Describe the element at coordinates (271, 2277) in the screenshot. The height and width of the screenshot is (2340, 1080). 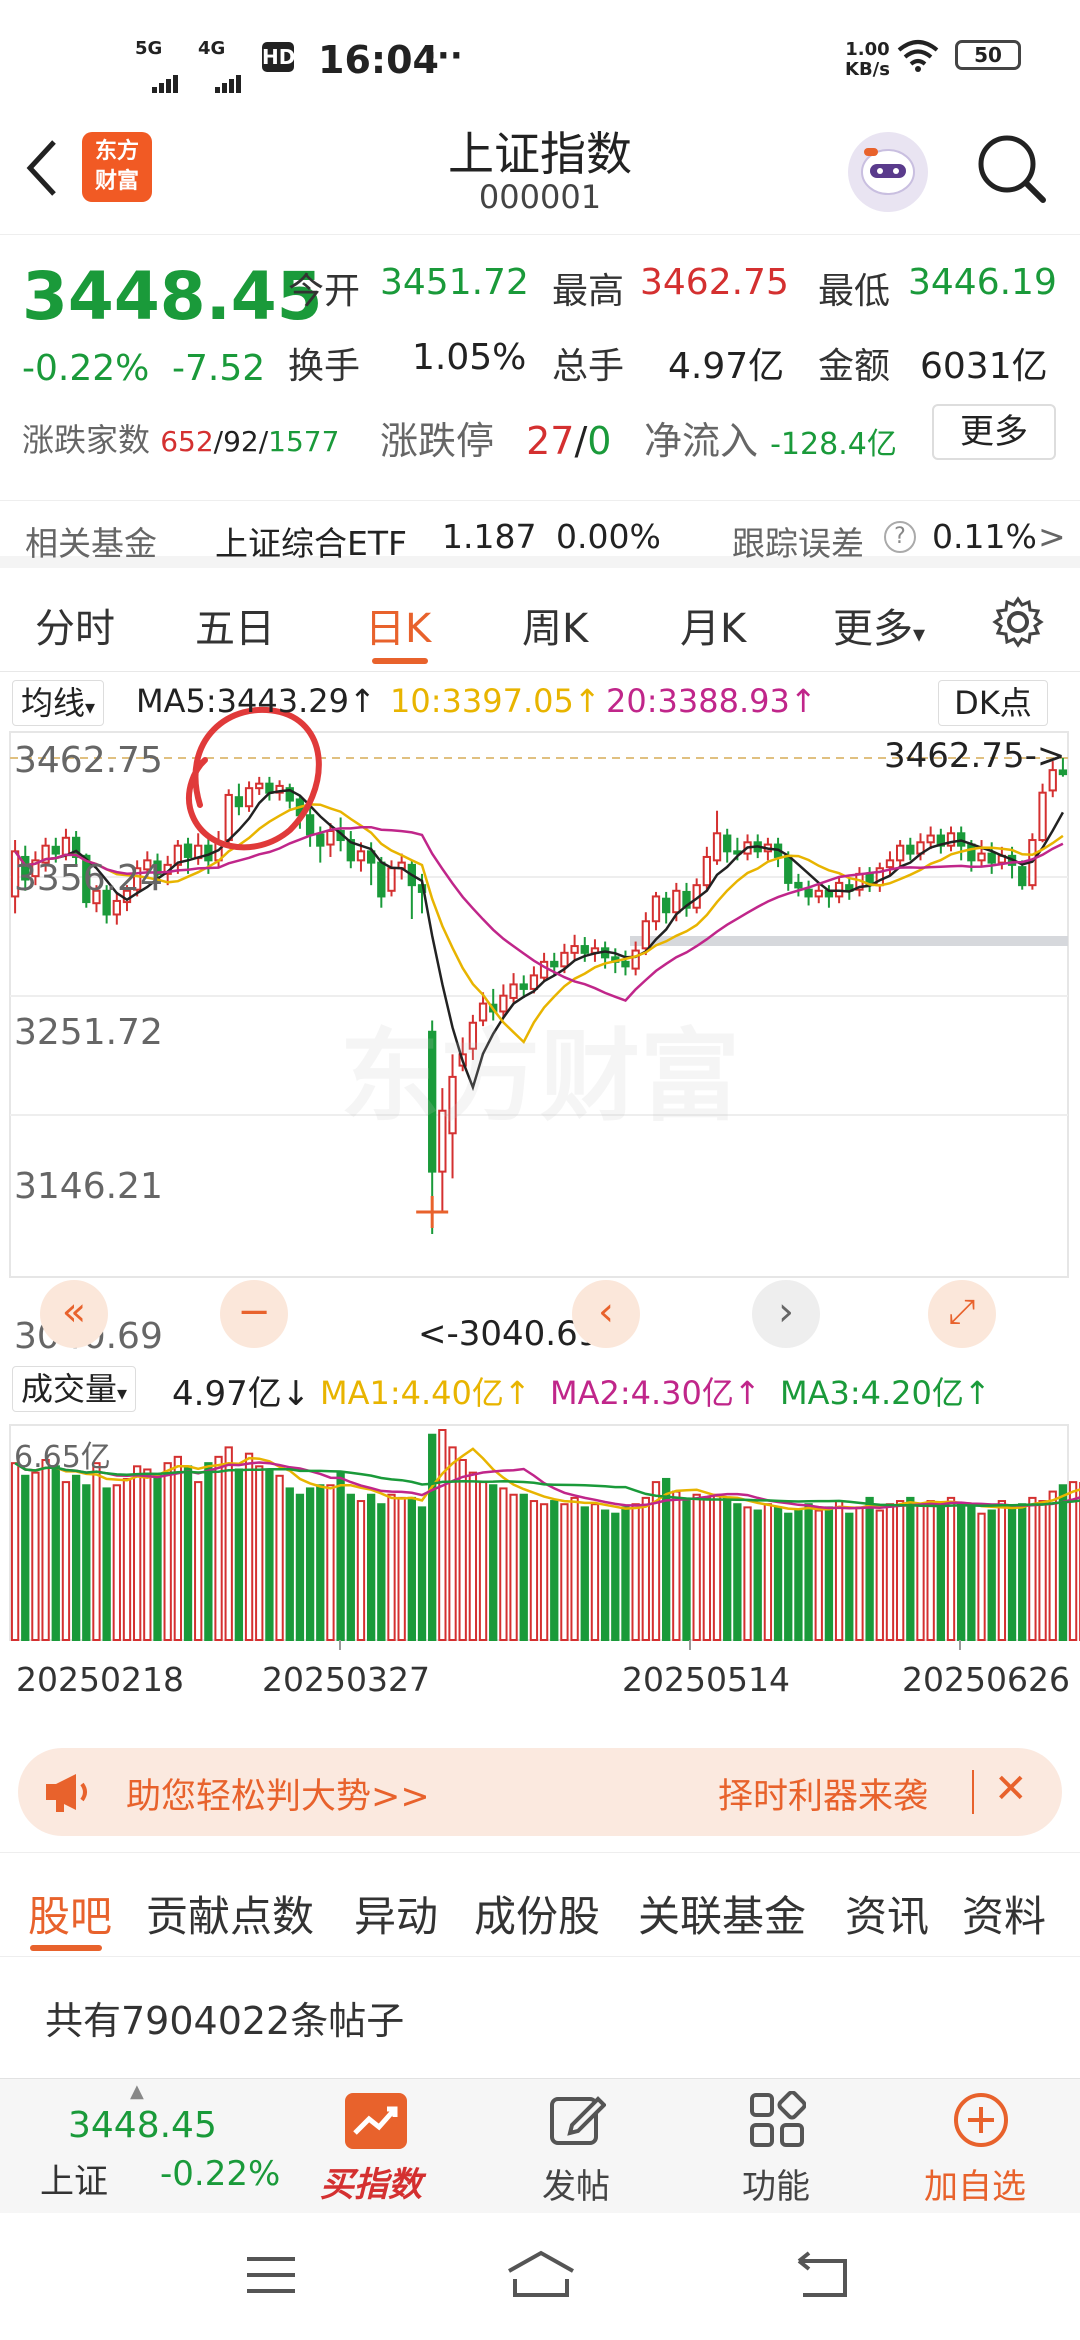
I see `menu-icon` at that location.